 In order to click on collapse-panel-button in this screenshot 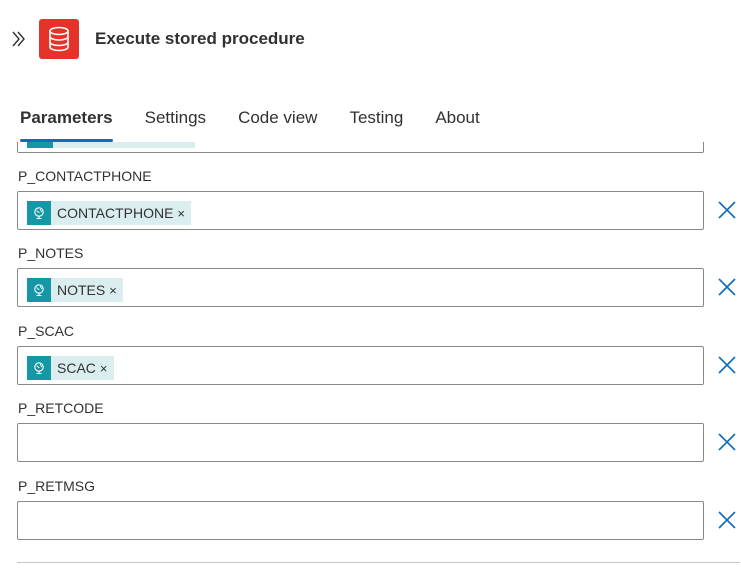, I will do `click(19, 39)`.